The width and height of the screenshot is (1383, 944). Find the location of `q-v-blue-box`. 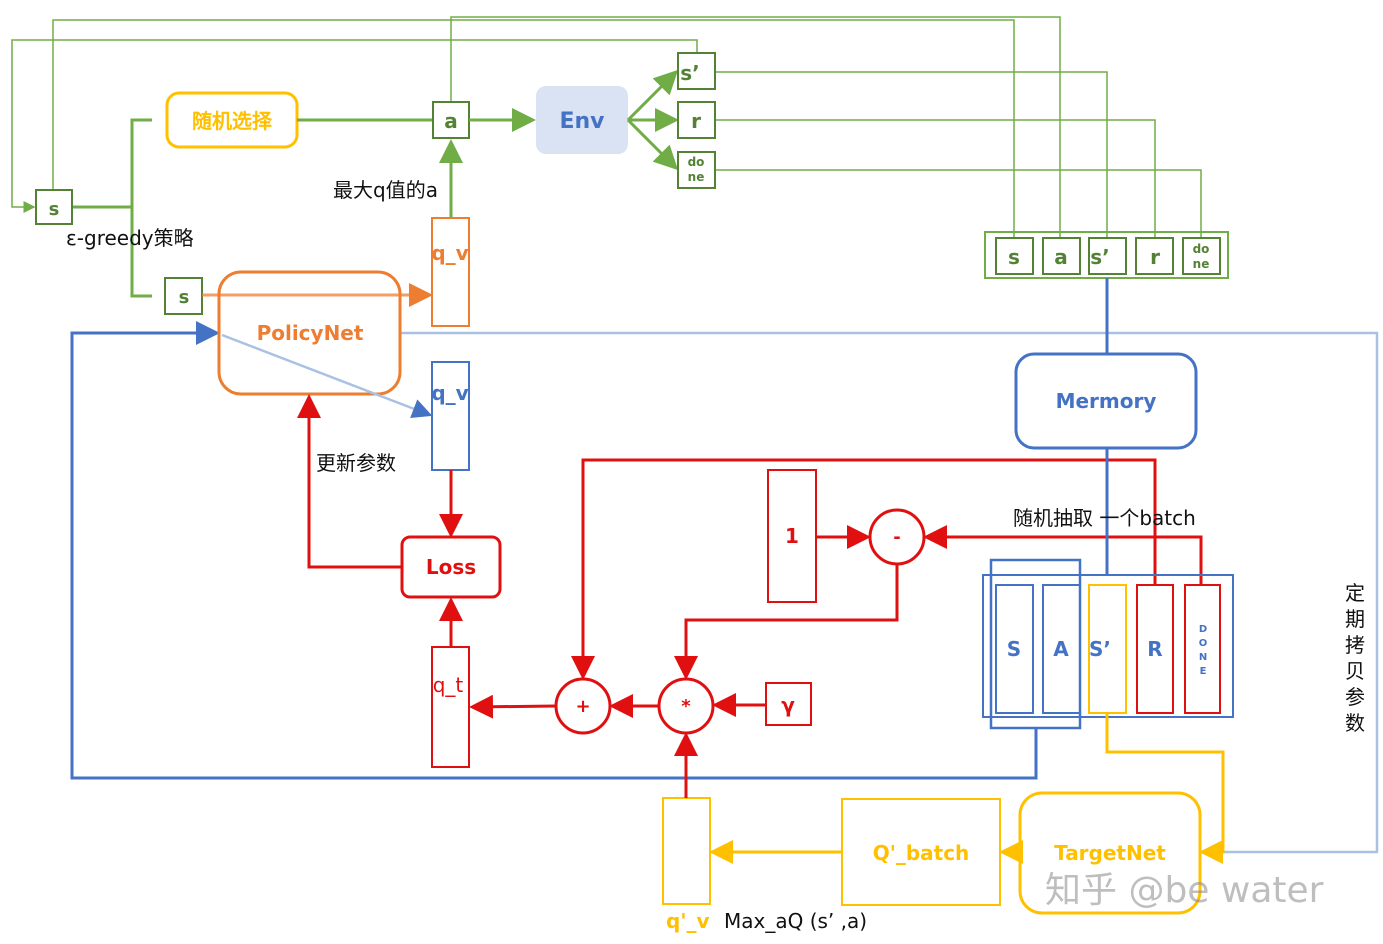

q-v-blue-box is located at coordinates (450, 416).